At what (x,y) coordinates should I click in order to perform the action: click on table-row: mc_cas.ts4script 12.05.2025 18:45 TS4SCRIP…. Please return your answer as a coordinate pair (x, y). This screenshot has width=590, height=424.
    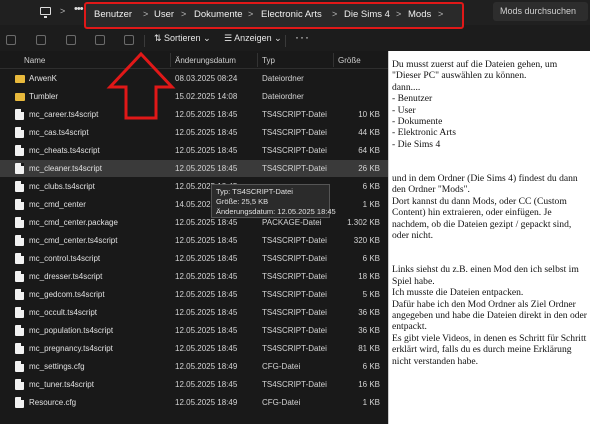
    Looking at the image, I should click on (194, 132).